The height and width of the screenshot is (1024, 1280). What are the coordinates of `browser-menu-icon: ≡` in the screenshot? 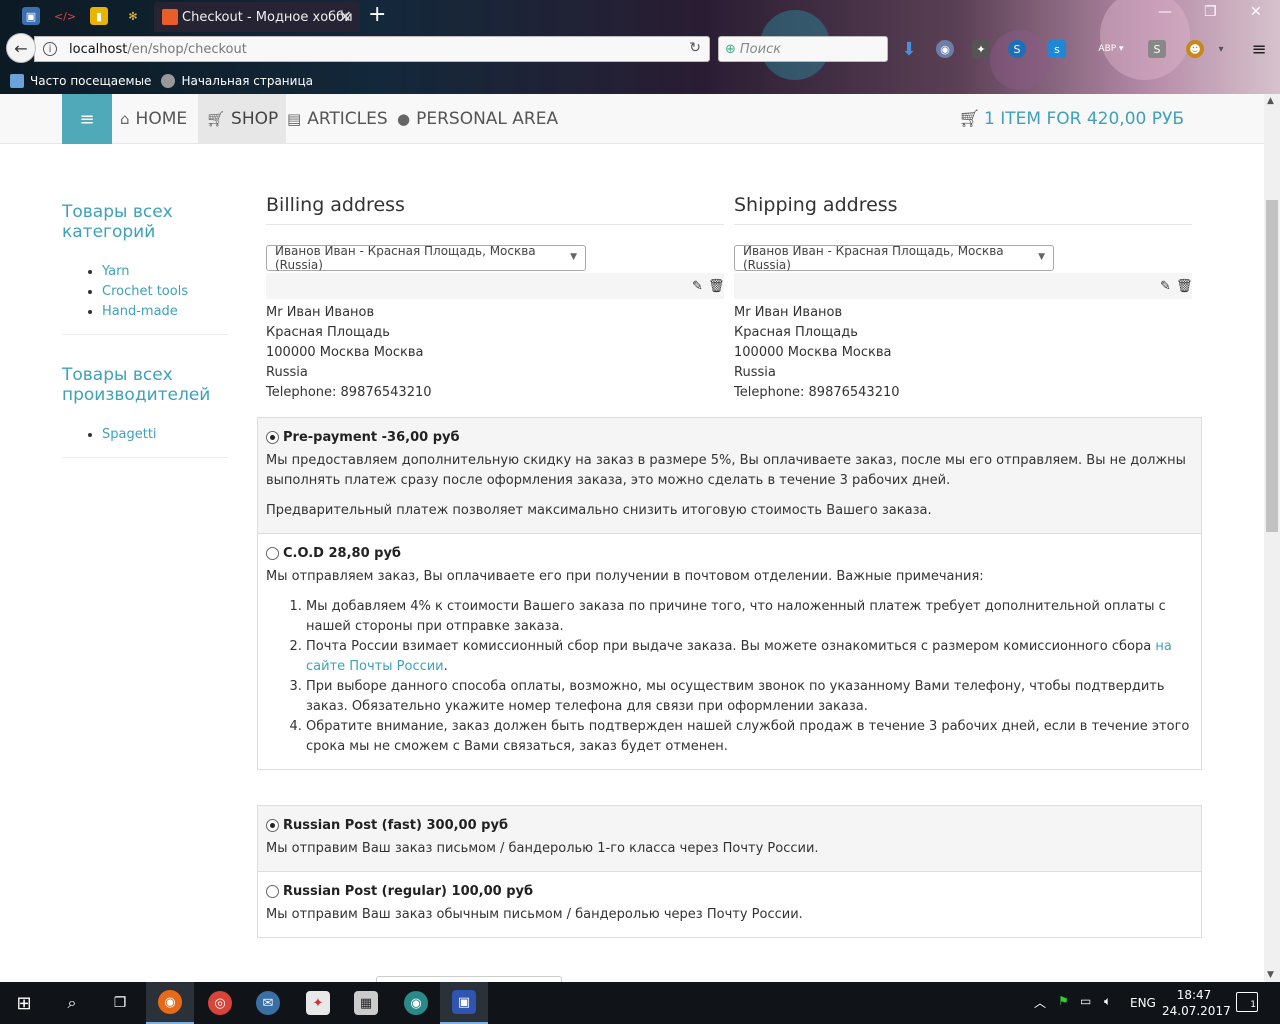 It's located at (1259, 49).